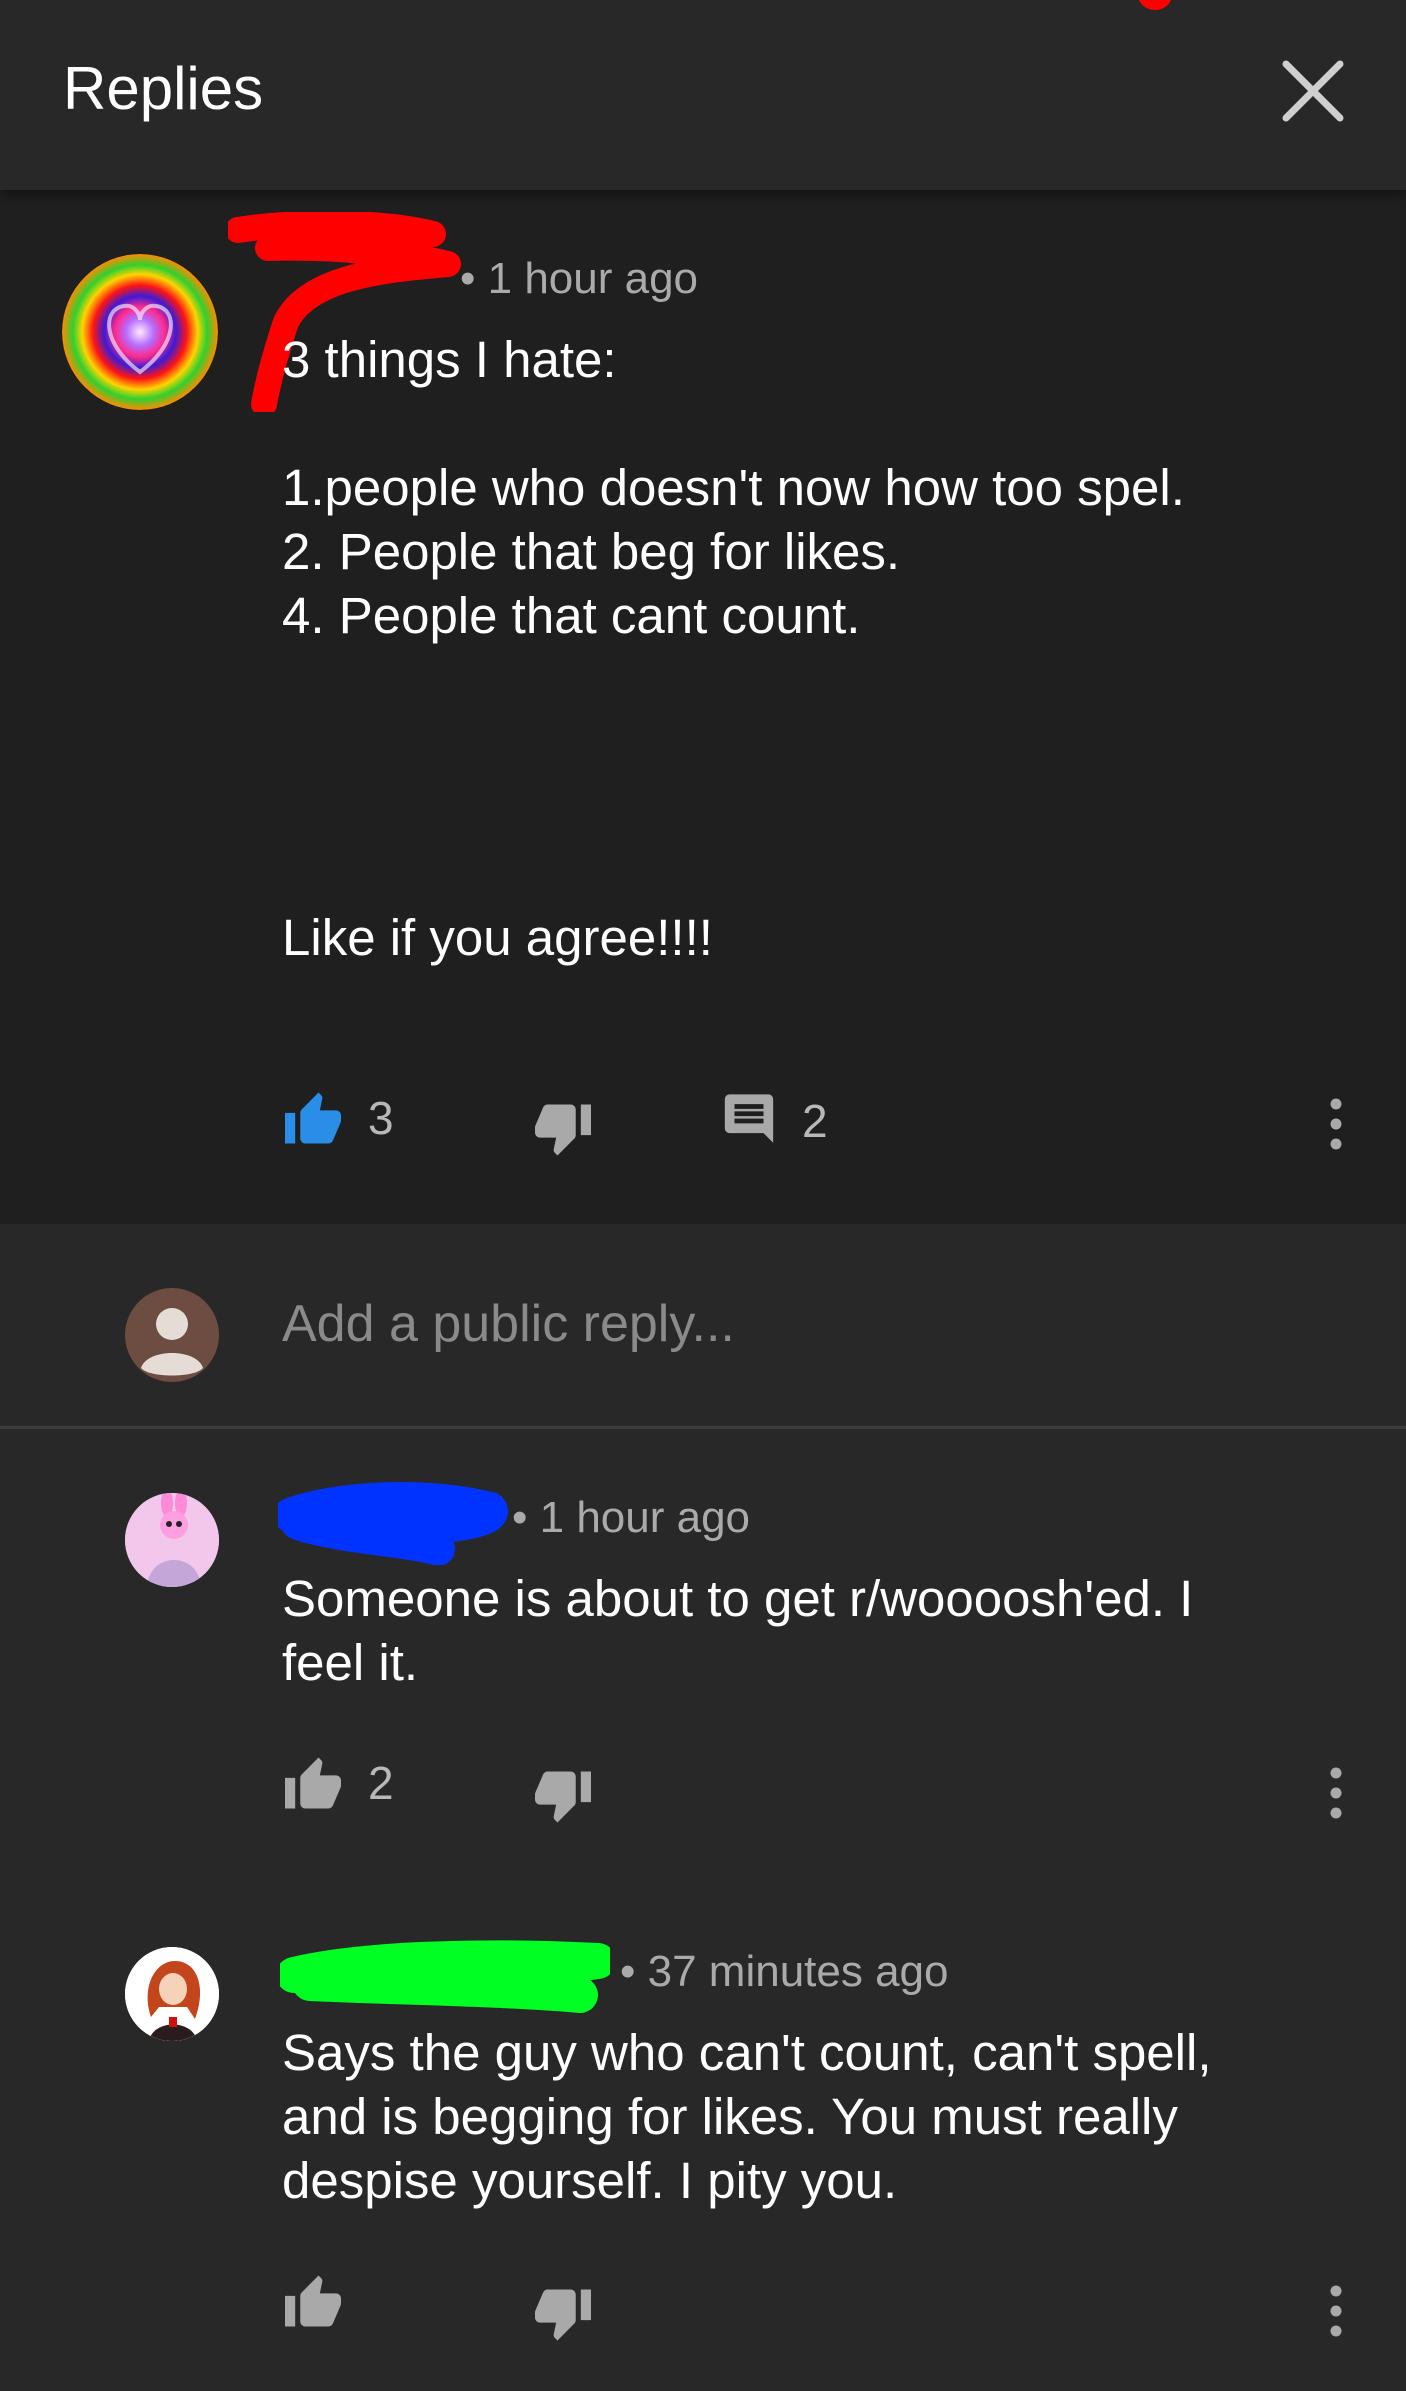 This screenshot has width=1406, height=2391. Describe the element at coordinates (381, 1783) in the screenshot. I see `like-count: 2` at that location.